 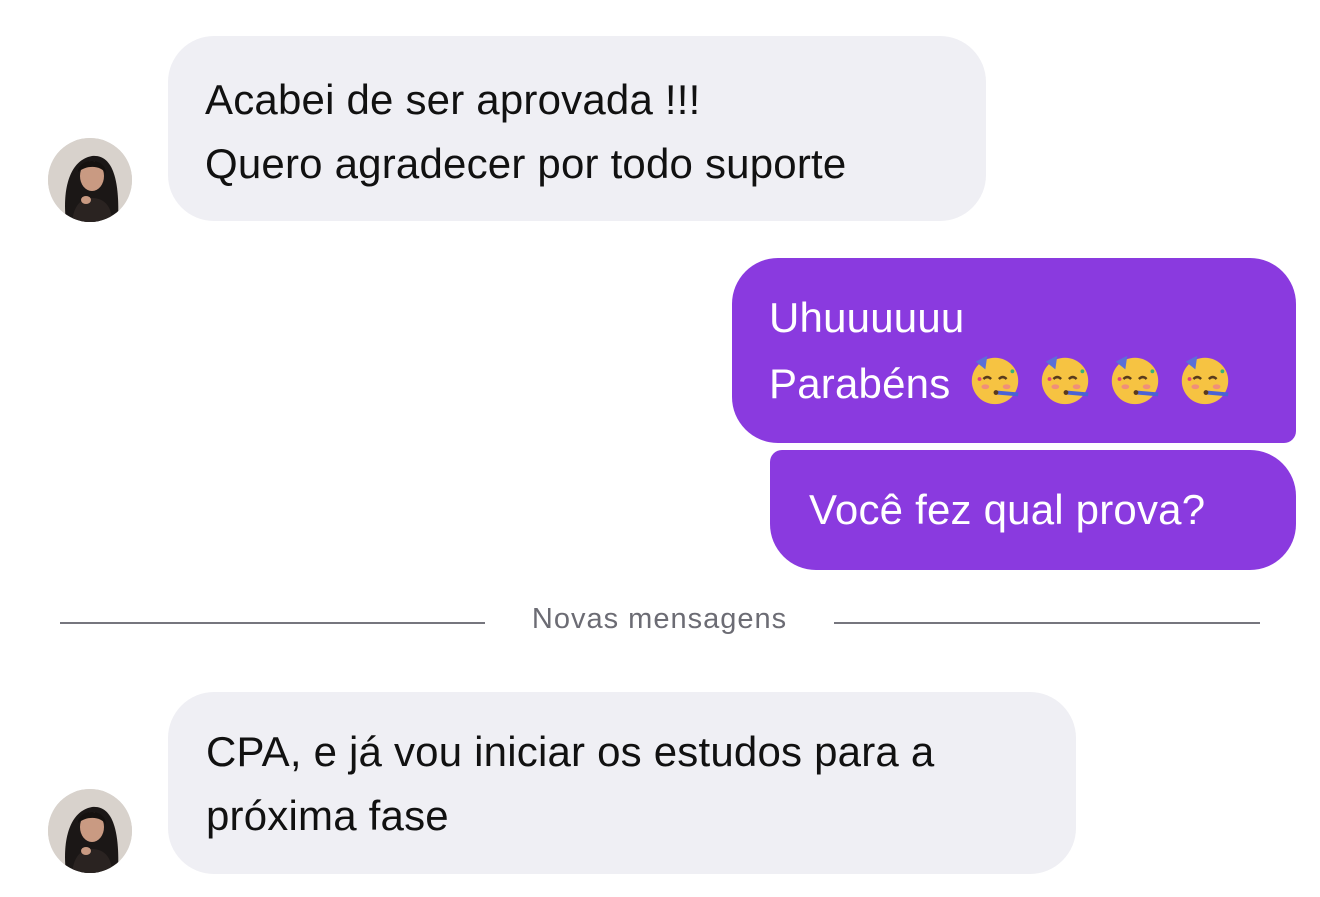 I want to click on message-text-with-emoji: Parabéns, so click(x=1014, y=383).